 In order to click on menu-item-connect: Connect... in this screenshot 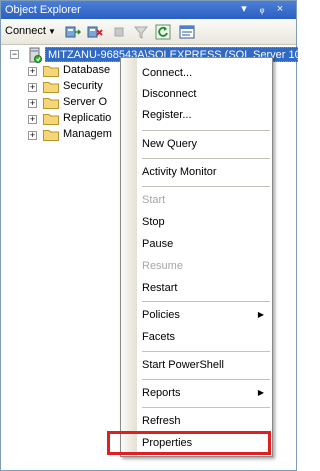, I will do `click(207, 73)`.